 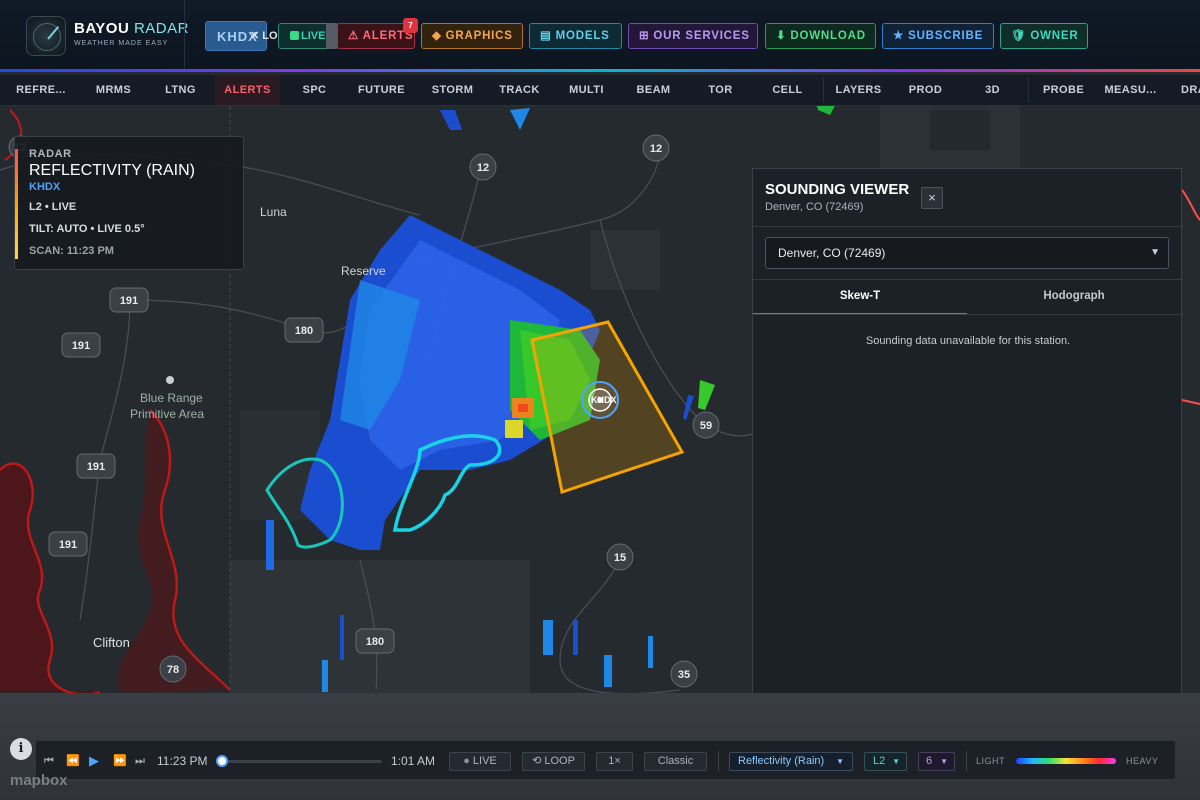 What do you see at coordinates (553, 761) in the screenshot?
I see `loop-toggle: ⟲ LOOP` at bounding box center [553, 761].